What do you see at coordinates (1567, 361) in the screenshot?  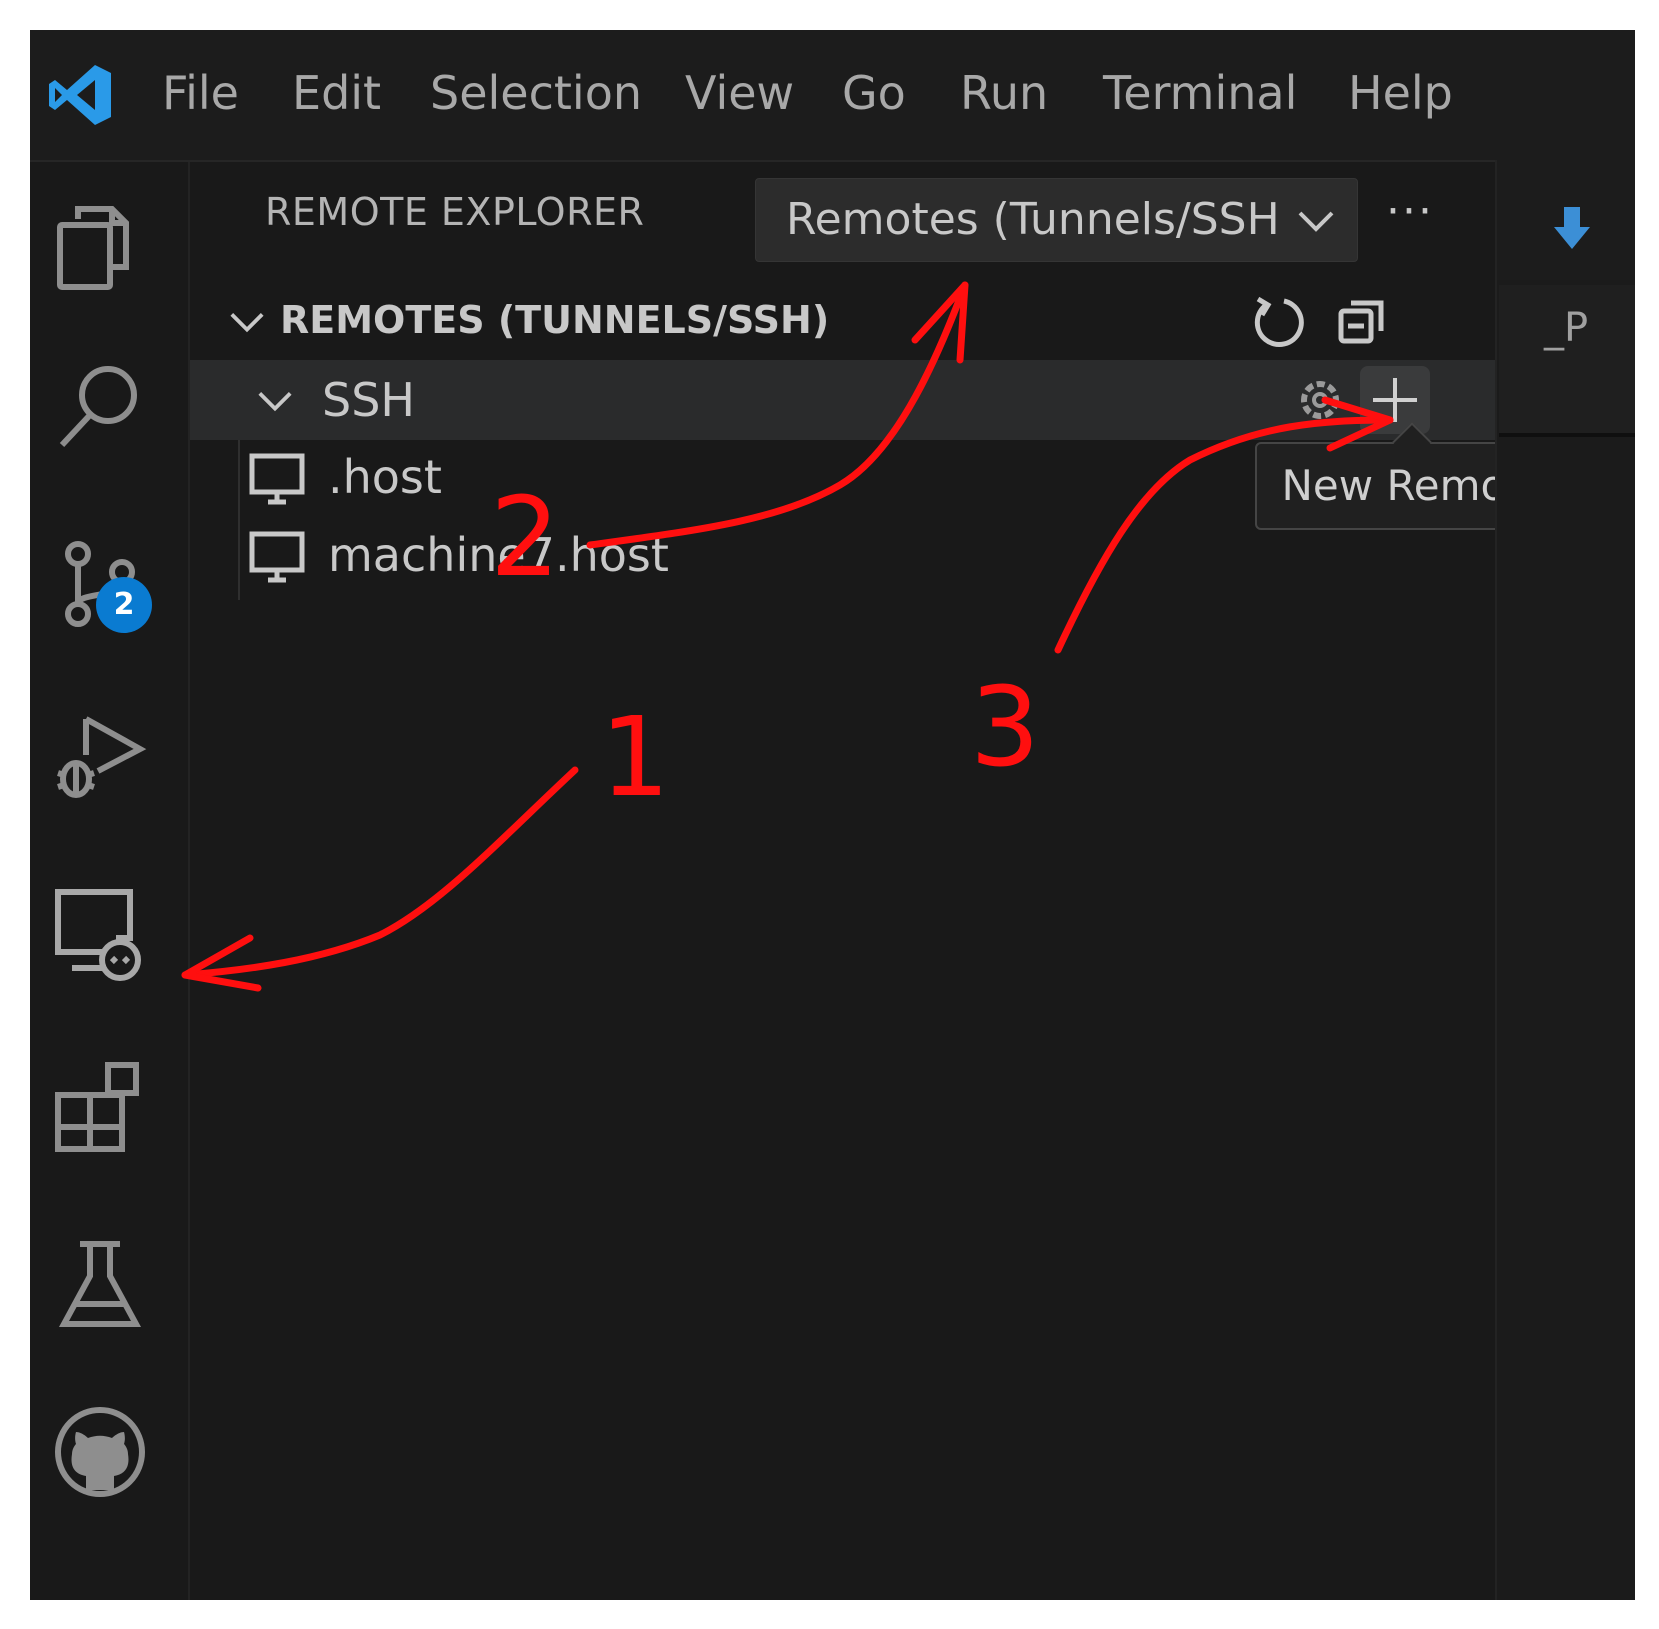 I see `editor-panel-fragment: _P` at bounding box center [1567, 361].